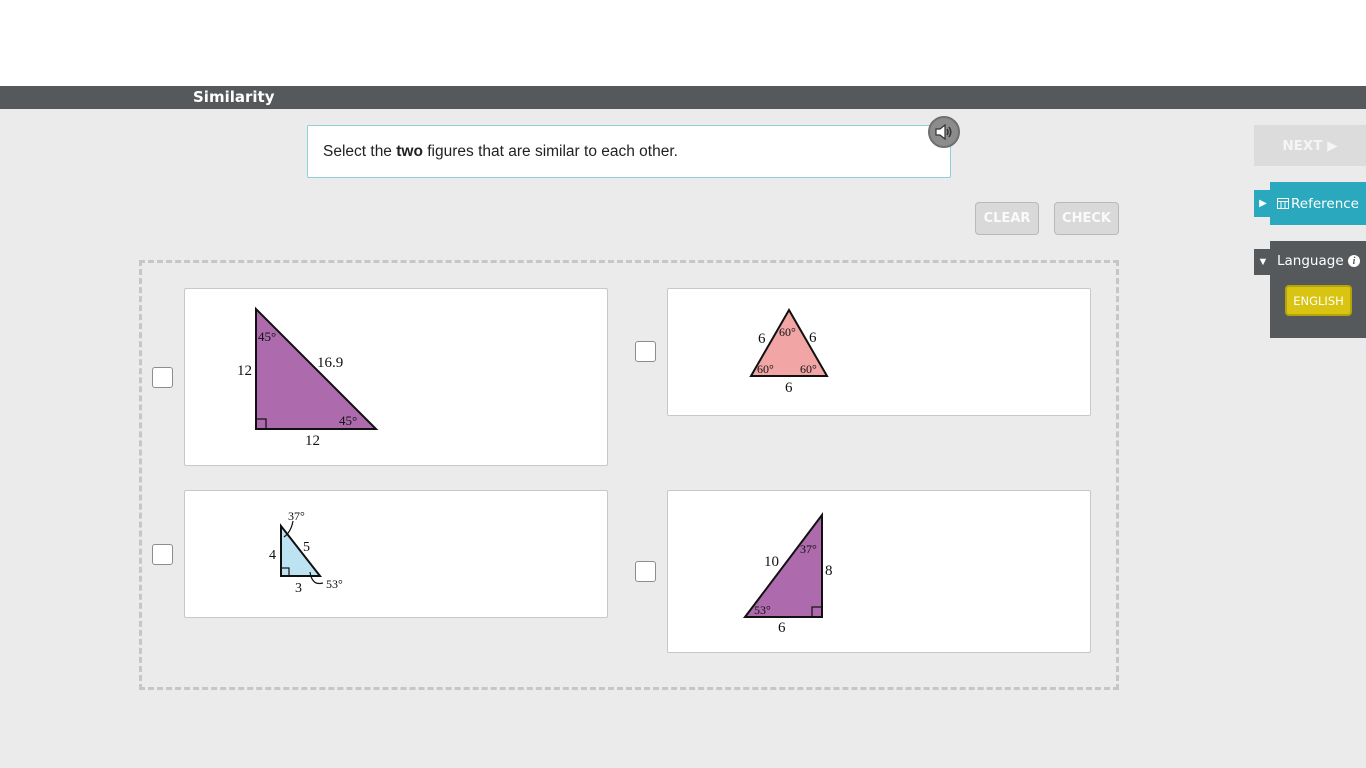  What do you see at coordinates (762, 610) in the screenshot?
I see `figure-d-angle-left: 53°` at bounding box center [762, 610].